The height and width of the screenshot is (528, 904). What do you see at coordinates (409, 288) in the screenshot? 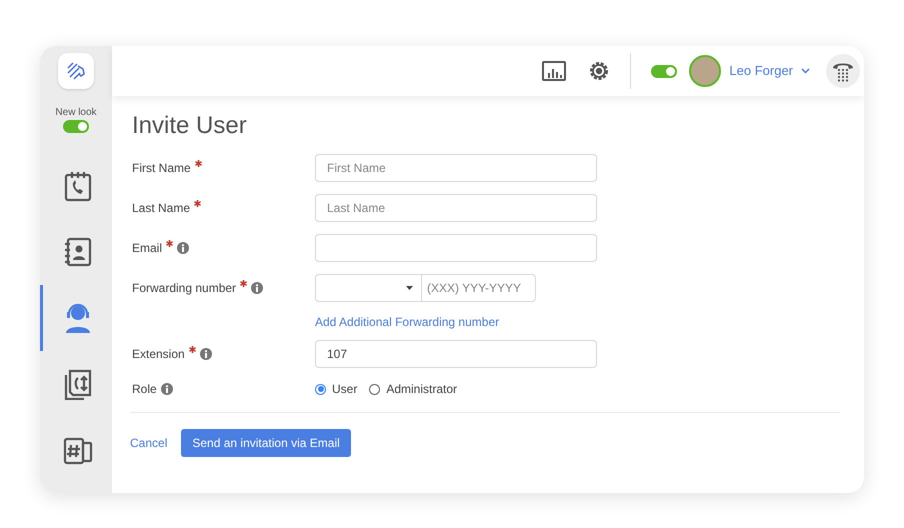
I see `caret-icon` at bounding box center [409, 288].